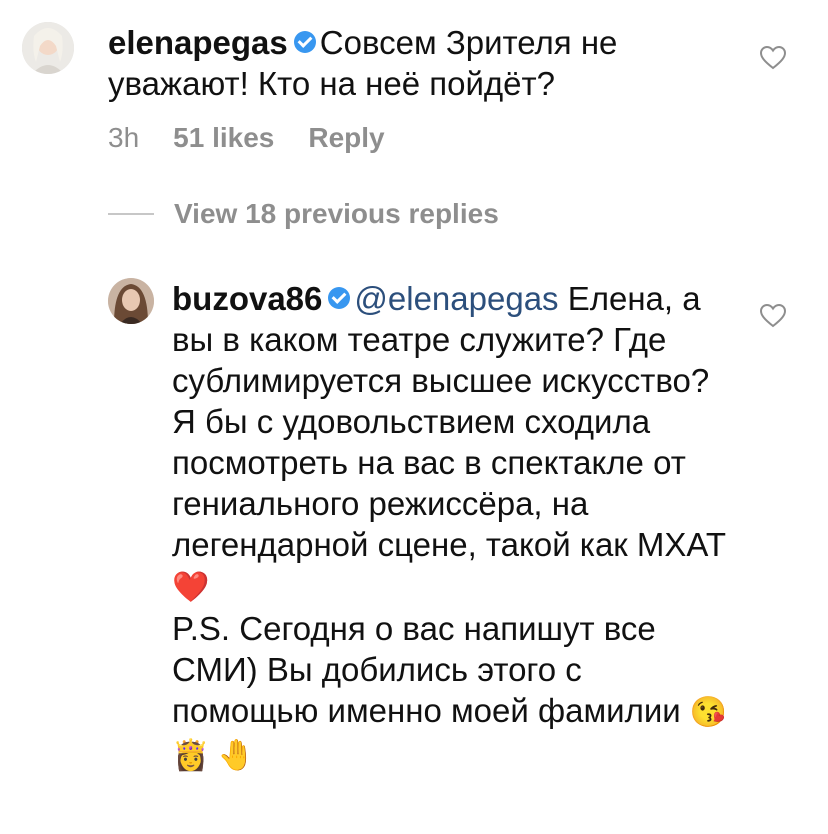 The width and height of the screenshot is (828, 834). What do you see at coordinates (336, 214) in the screenshot?
I see `view-replies-label: View 18 previous replies` at bounding box center [336, 214].